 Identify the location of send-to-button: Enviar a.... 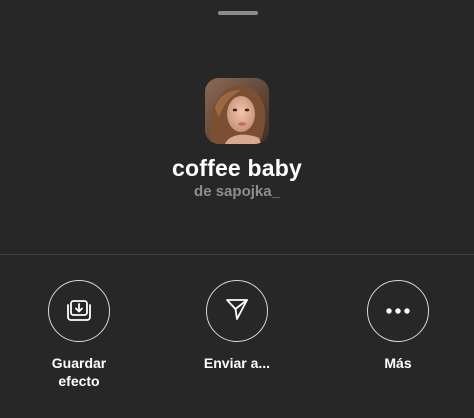
(237, 326).